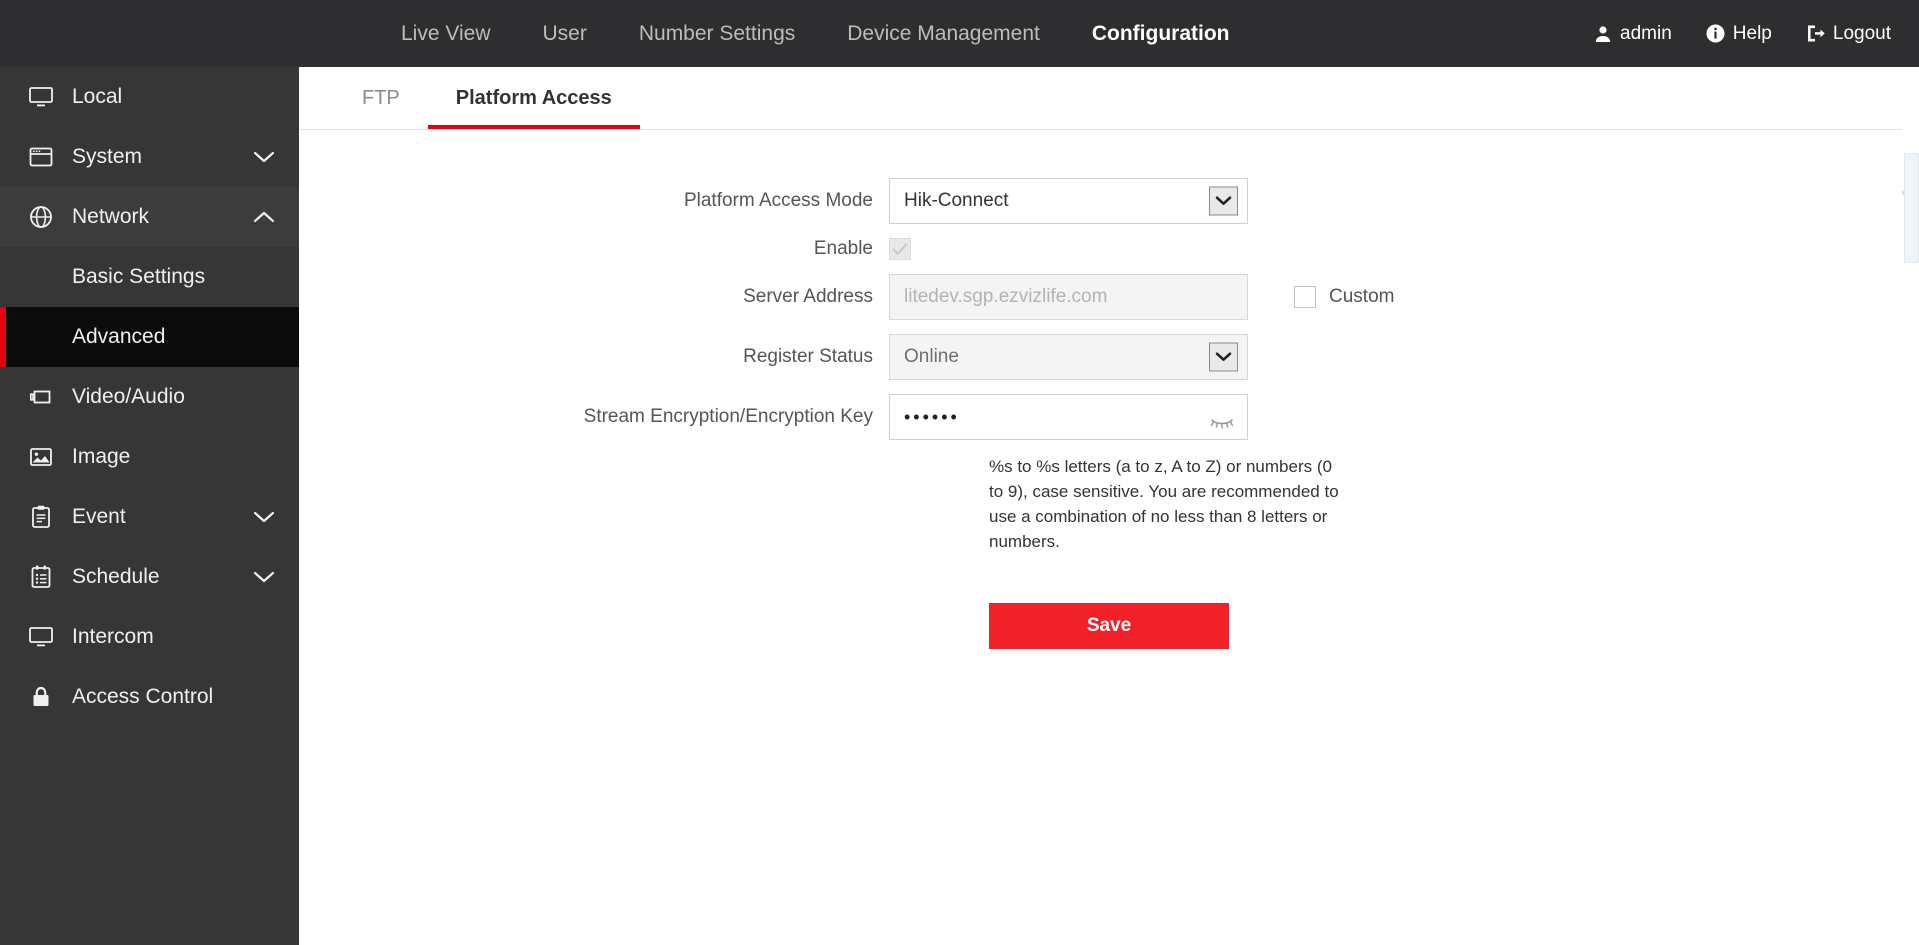 The image size is (1919, 945). I want to click on encryption-key-field: ••••••, so click(1068, 417).